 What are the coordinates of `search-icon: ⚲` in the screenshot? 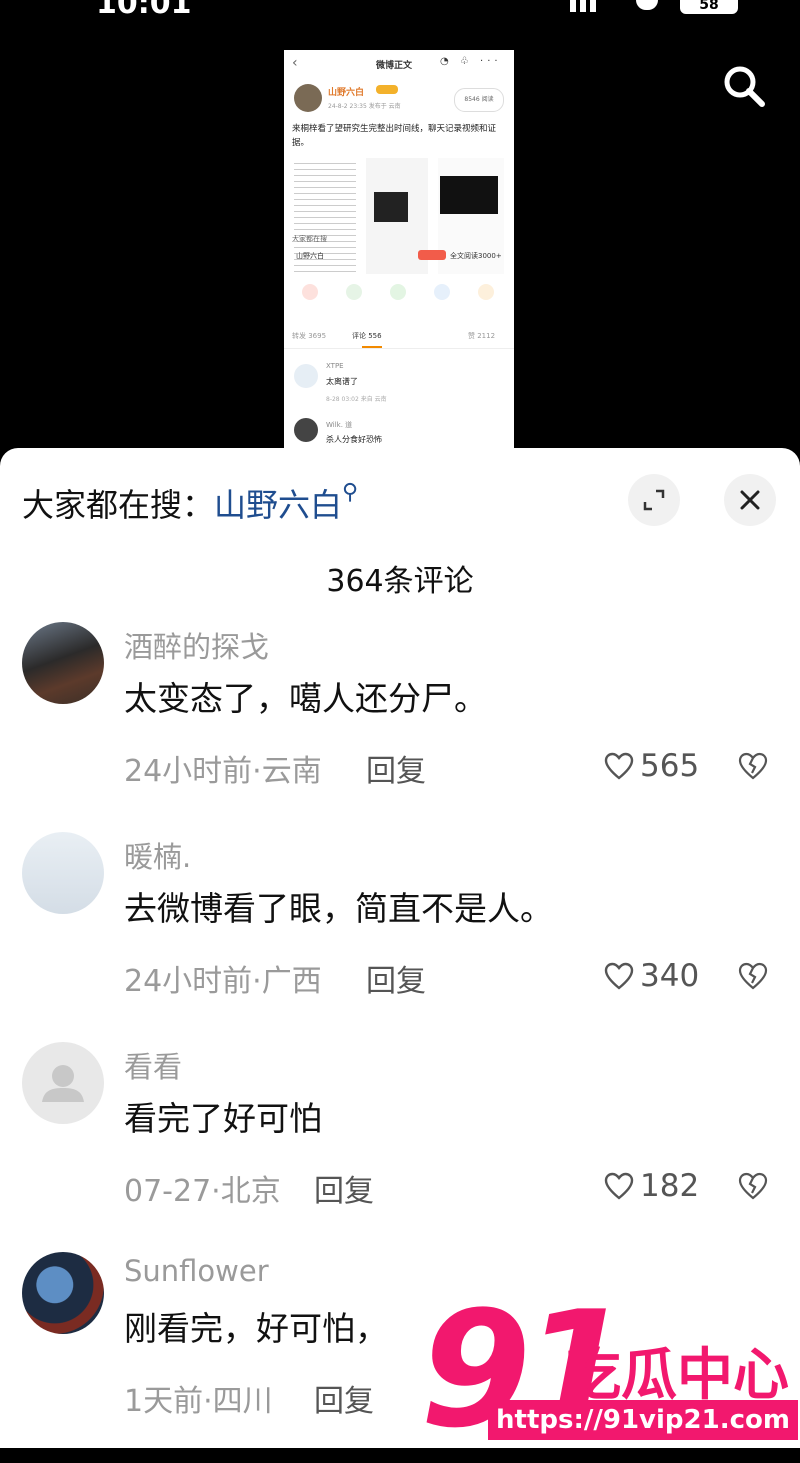 It's located at (350, 492).